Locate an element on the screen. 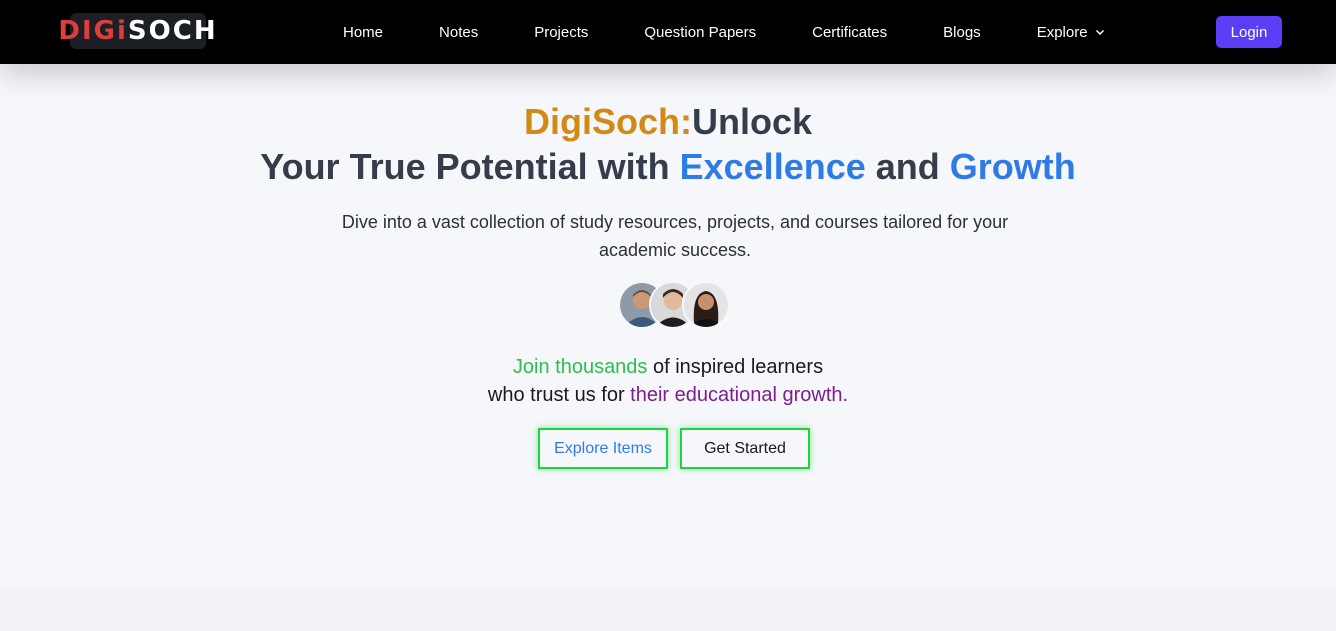 This screenshot has height=631, width=1336. nav-notes: Notes is located at coordinates (458, 32).